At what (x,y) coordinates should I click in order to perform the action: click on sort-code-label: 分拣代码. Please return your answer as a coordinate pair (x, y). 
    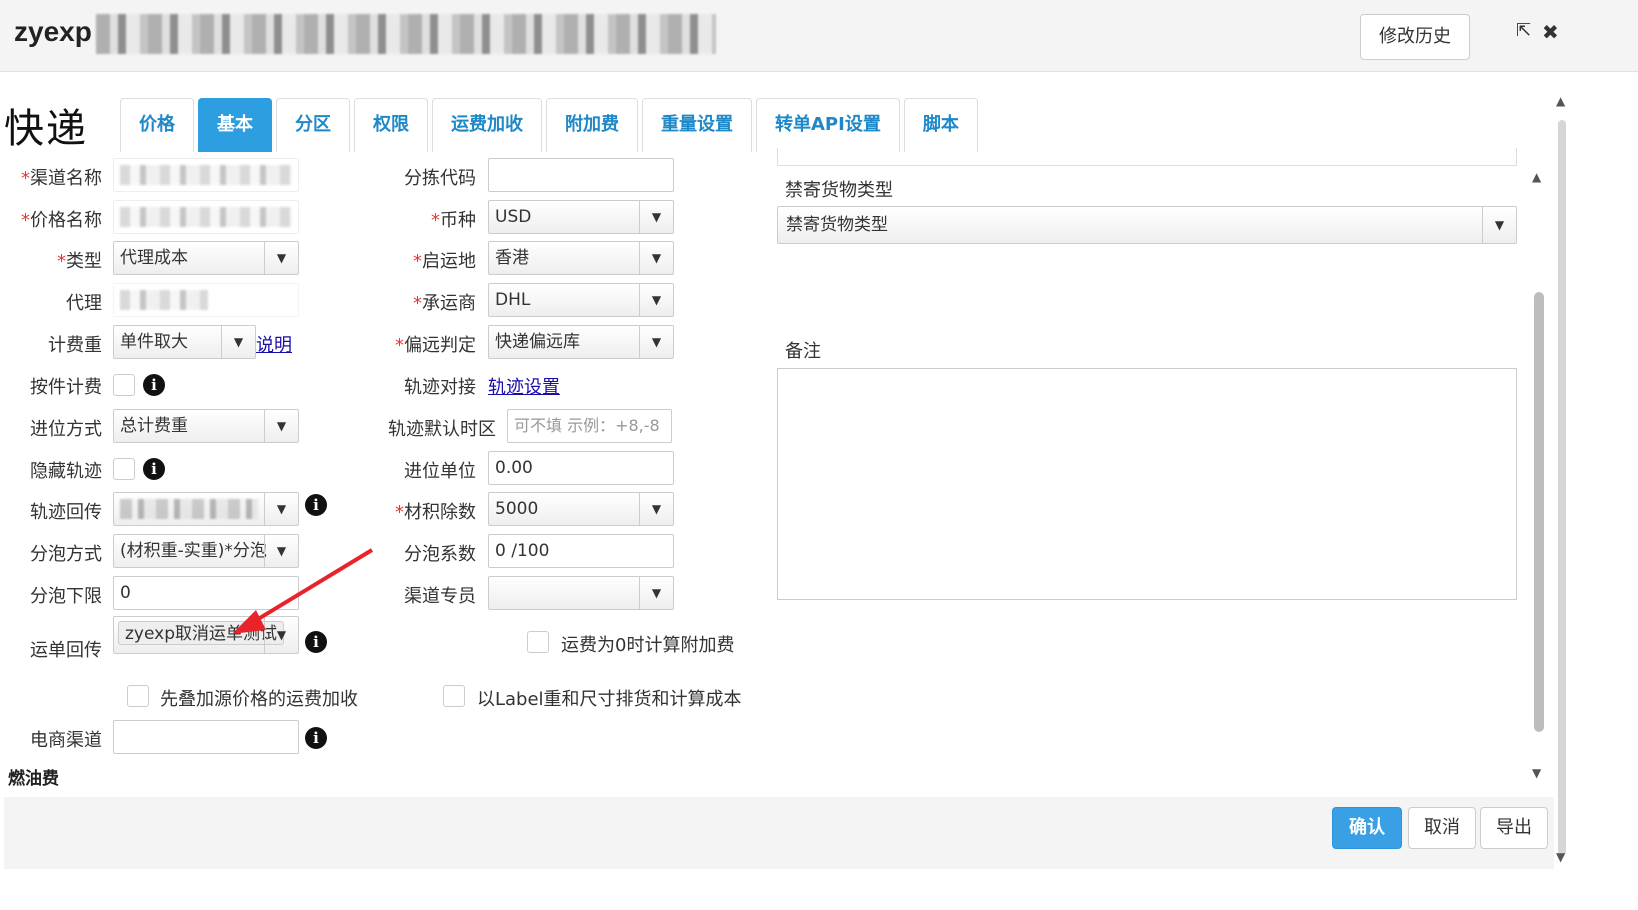
    Looking at the image, I should click on (440, 178).